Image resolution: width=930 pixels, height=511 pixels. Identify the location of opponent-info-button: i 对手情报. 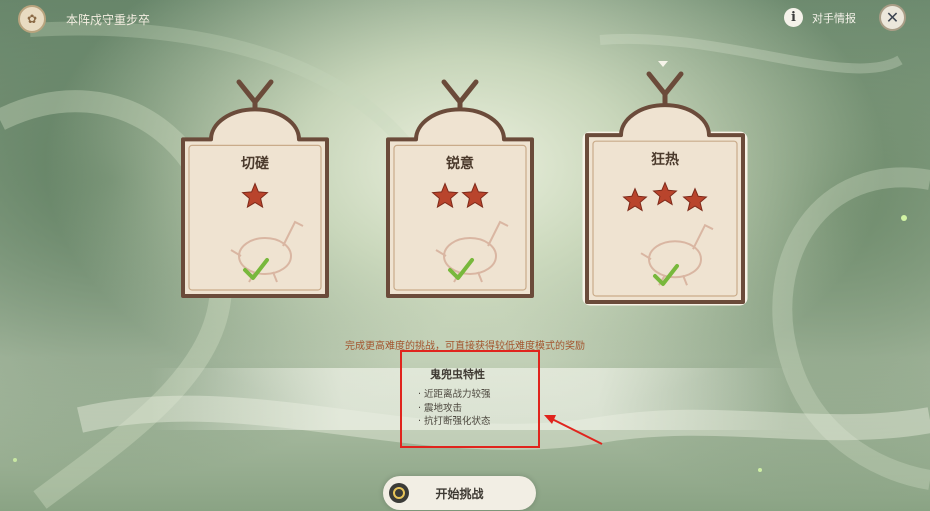
(820, 17).